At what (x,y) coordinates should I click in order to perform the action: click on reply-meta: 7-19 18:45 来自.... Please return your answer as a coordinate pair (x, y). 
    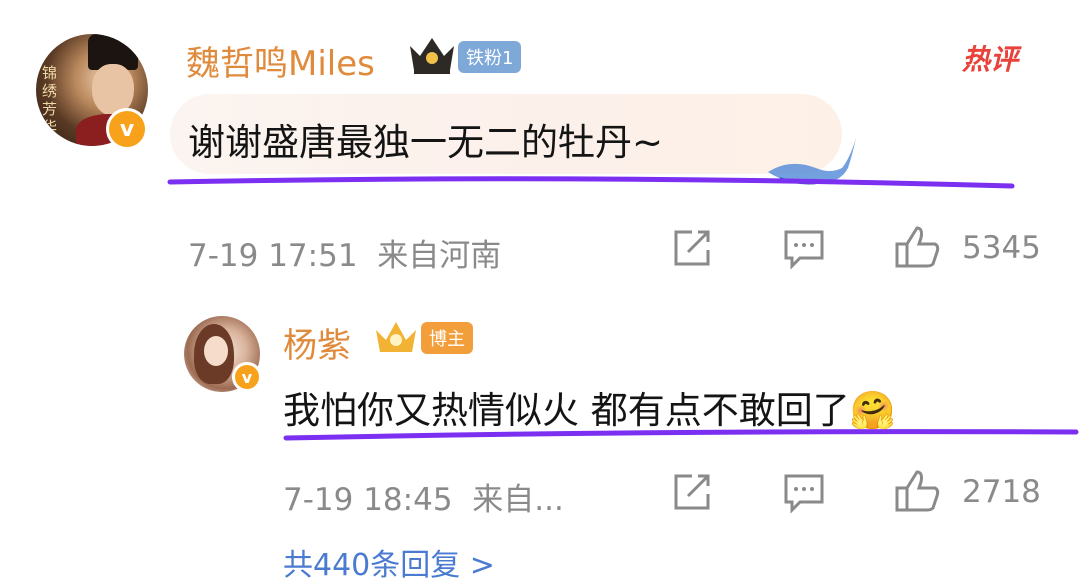
    Looking at the image, I should click on (423, 496).